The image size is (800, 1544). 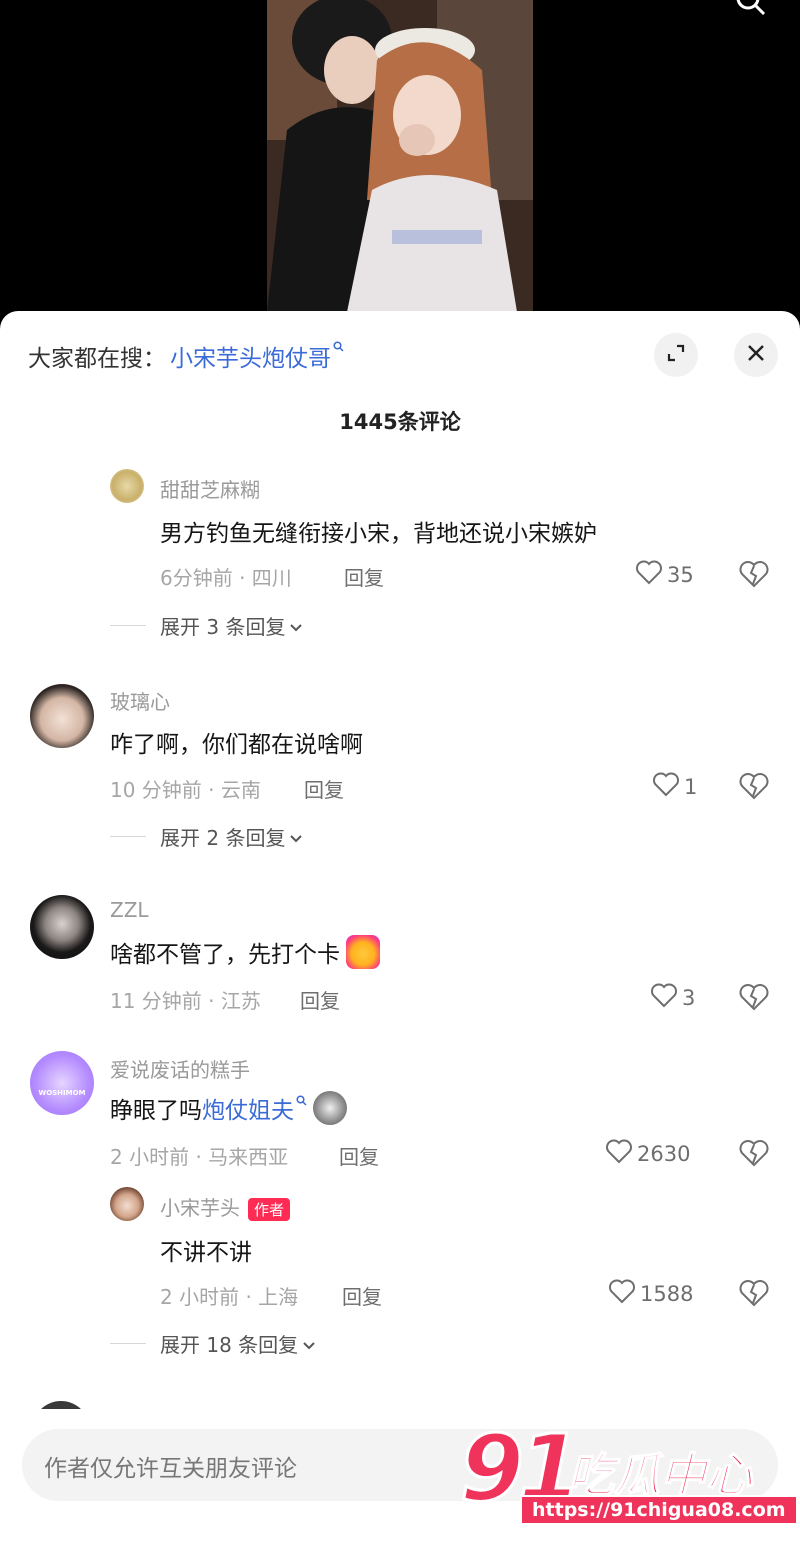 I want to click on author-badge: 作者, so click(x=269, y=1209).